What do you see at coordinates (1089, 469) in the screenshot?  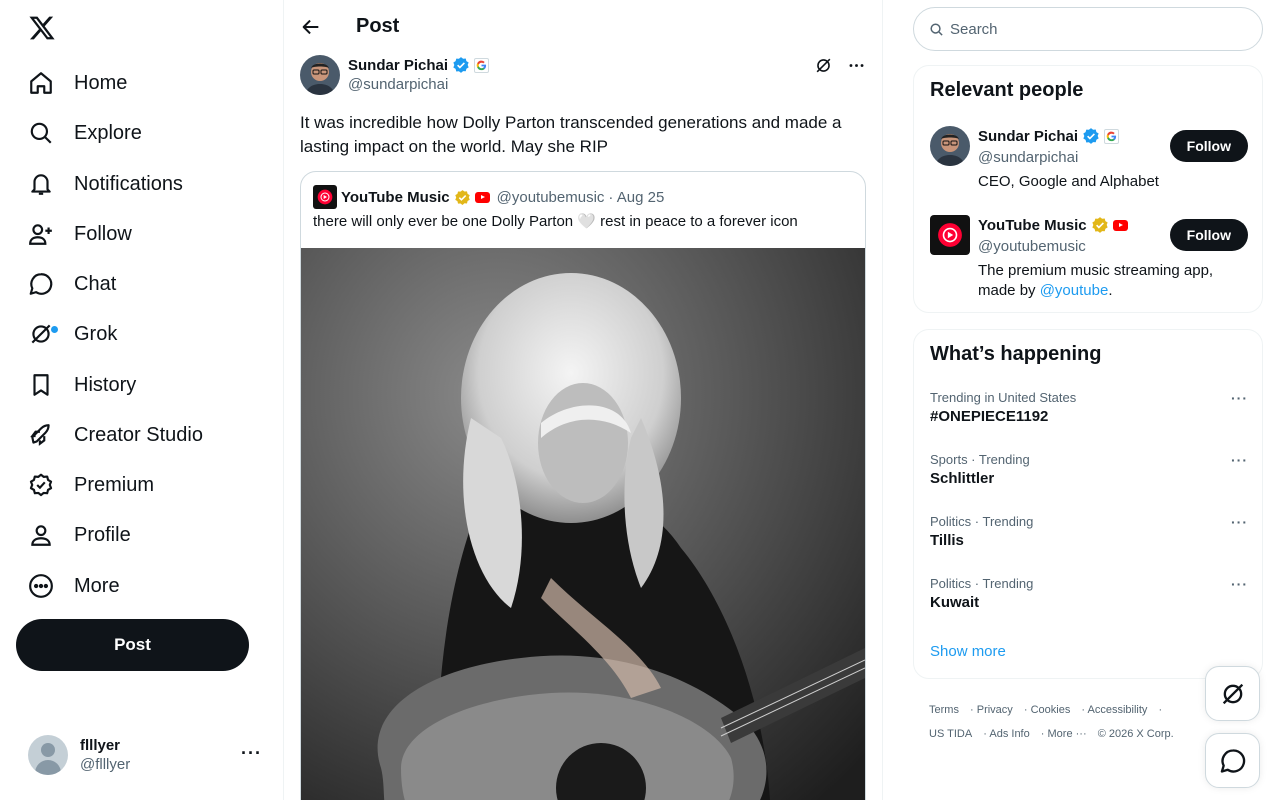 I see `trend-item: Sports · Trending Schlittler ···` at bounding box center [1089, 469].